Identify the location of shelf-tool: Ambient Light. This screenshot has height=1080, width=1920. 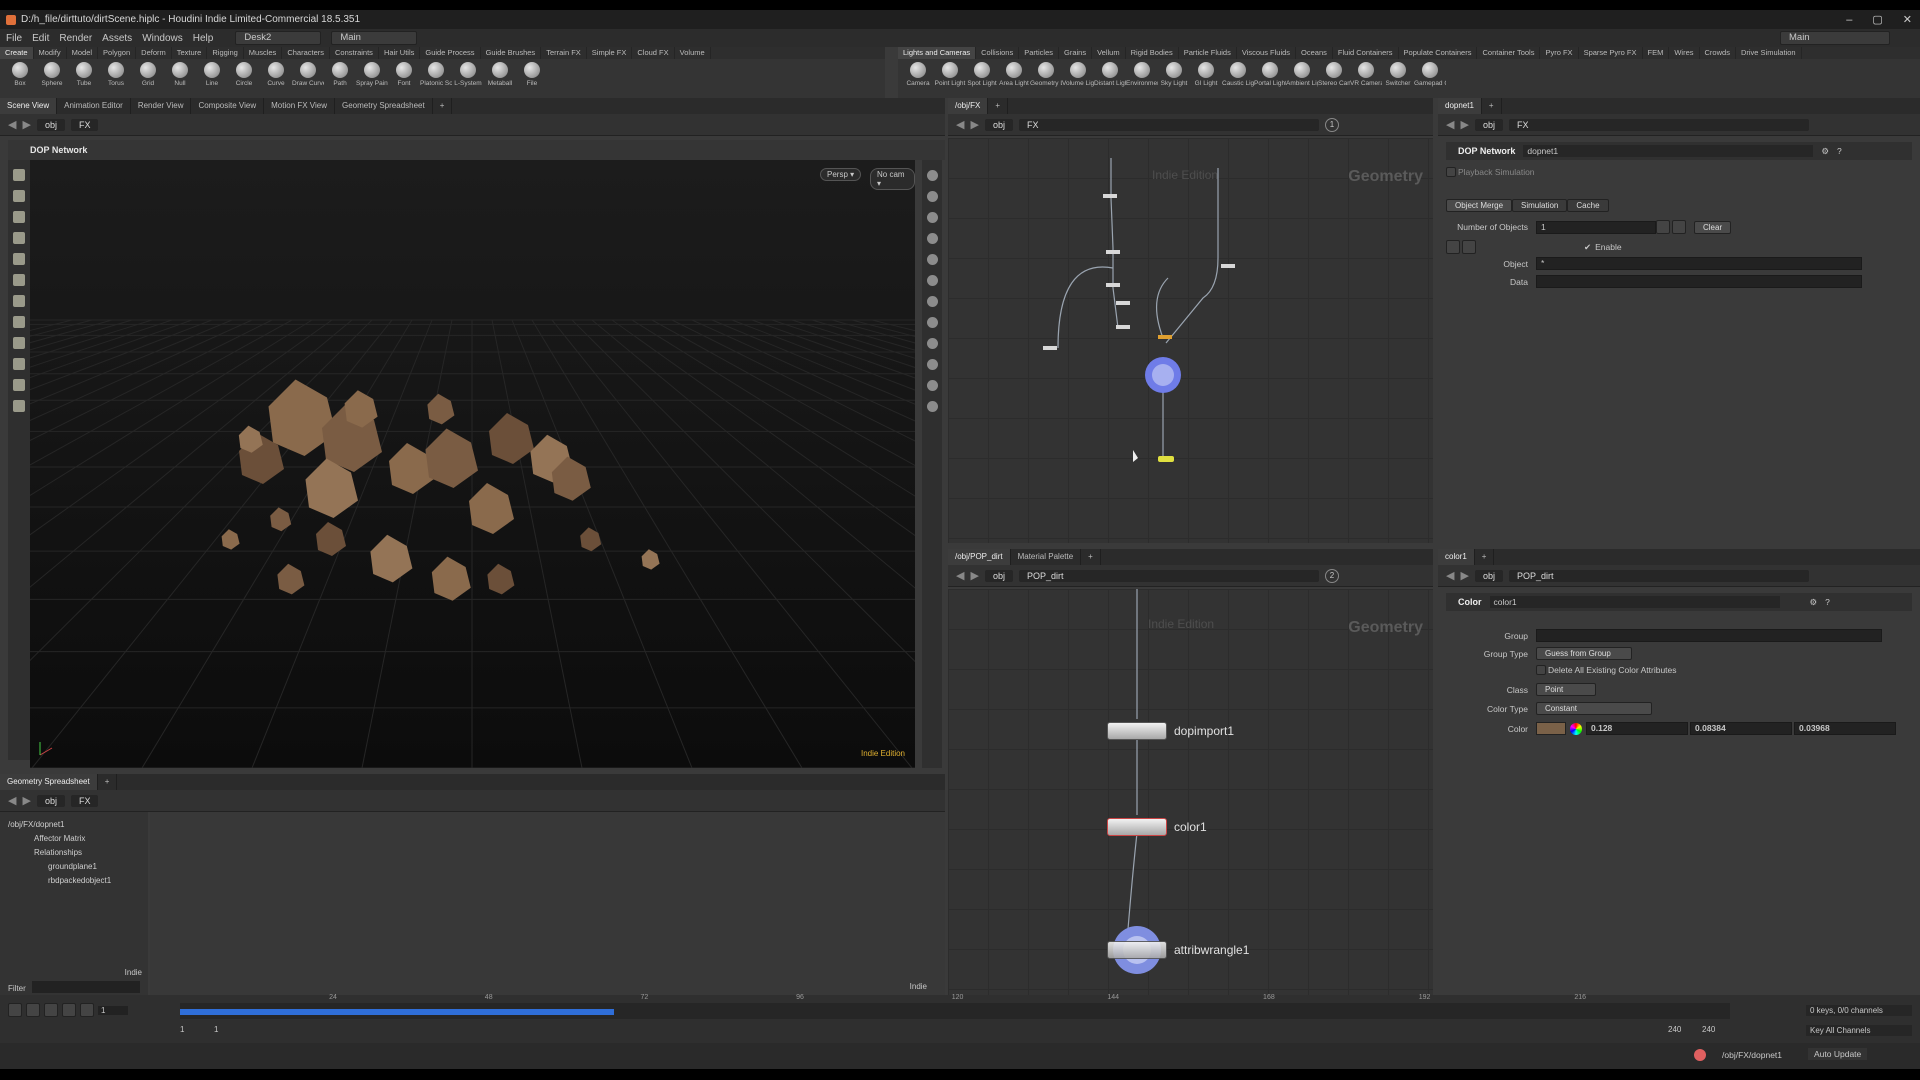
(1302, 73).